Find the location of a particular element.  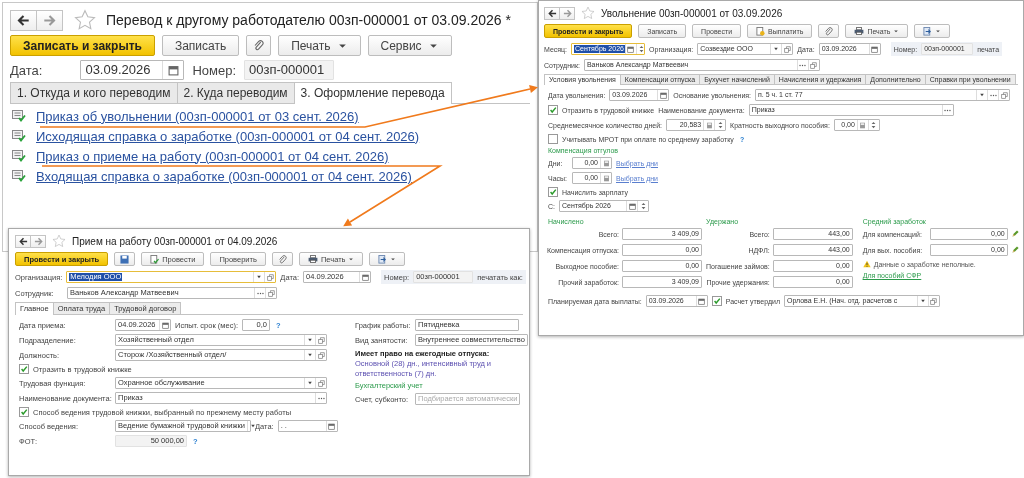

right-arrow-icon is located at coordinates (49, 20).